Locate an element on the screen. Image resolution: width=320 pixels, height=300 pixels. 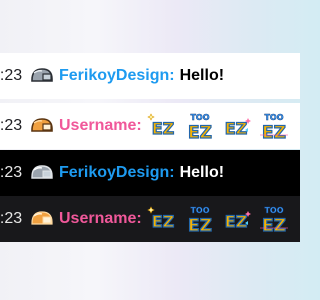
chat-row-dark-username: 1:23 Username: EZ TOO EZ EZ TOO EZ is located at coordinates (150, 219).